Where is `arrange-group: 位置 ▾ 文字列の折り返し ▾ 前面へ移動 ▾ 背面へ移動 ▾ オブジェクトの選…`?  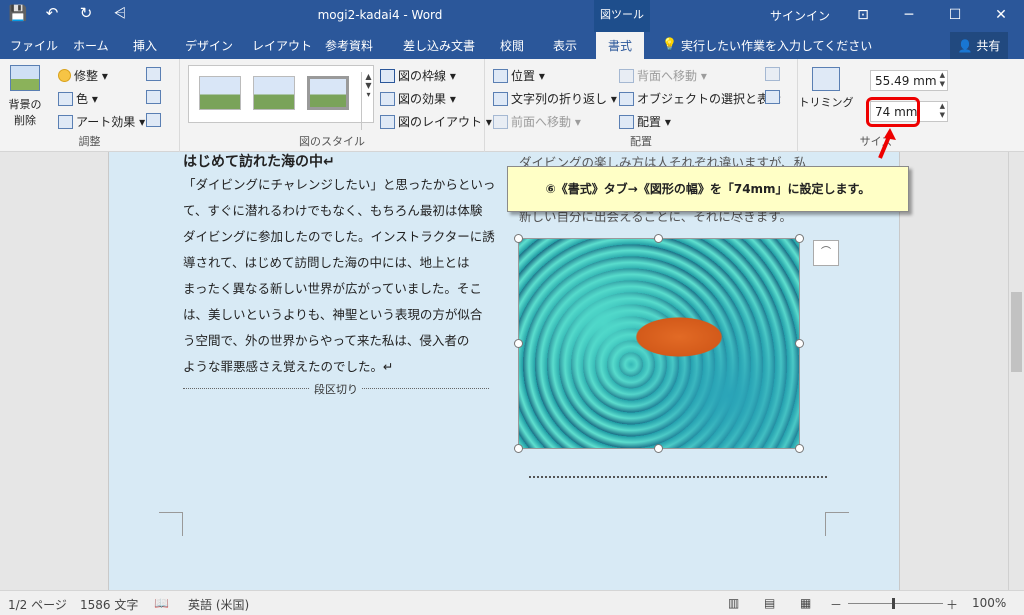 arrange-group: 位置 ▾ 文字列の折り返し ▾ 前面へ移動 ▾ 背面へ移動 ▾ オブジェクトの選… is located at coordinates (641, 105).